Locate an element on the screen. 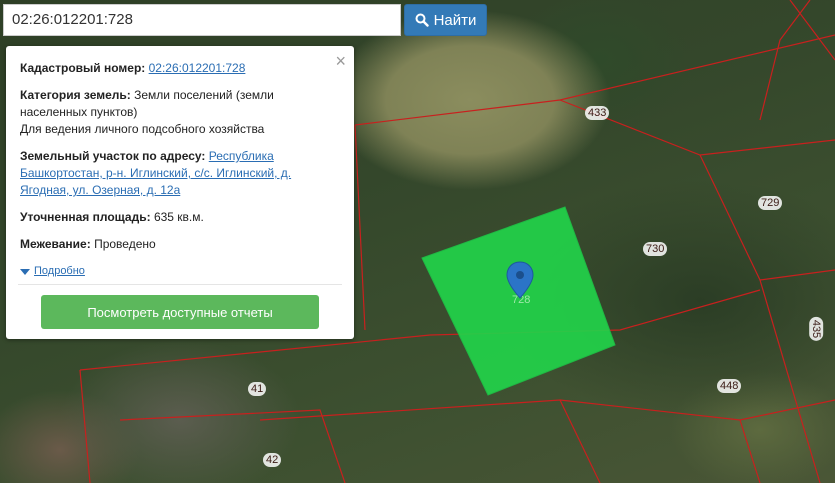  survey-value: Проведено is located at coordinates (125, 244).